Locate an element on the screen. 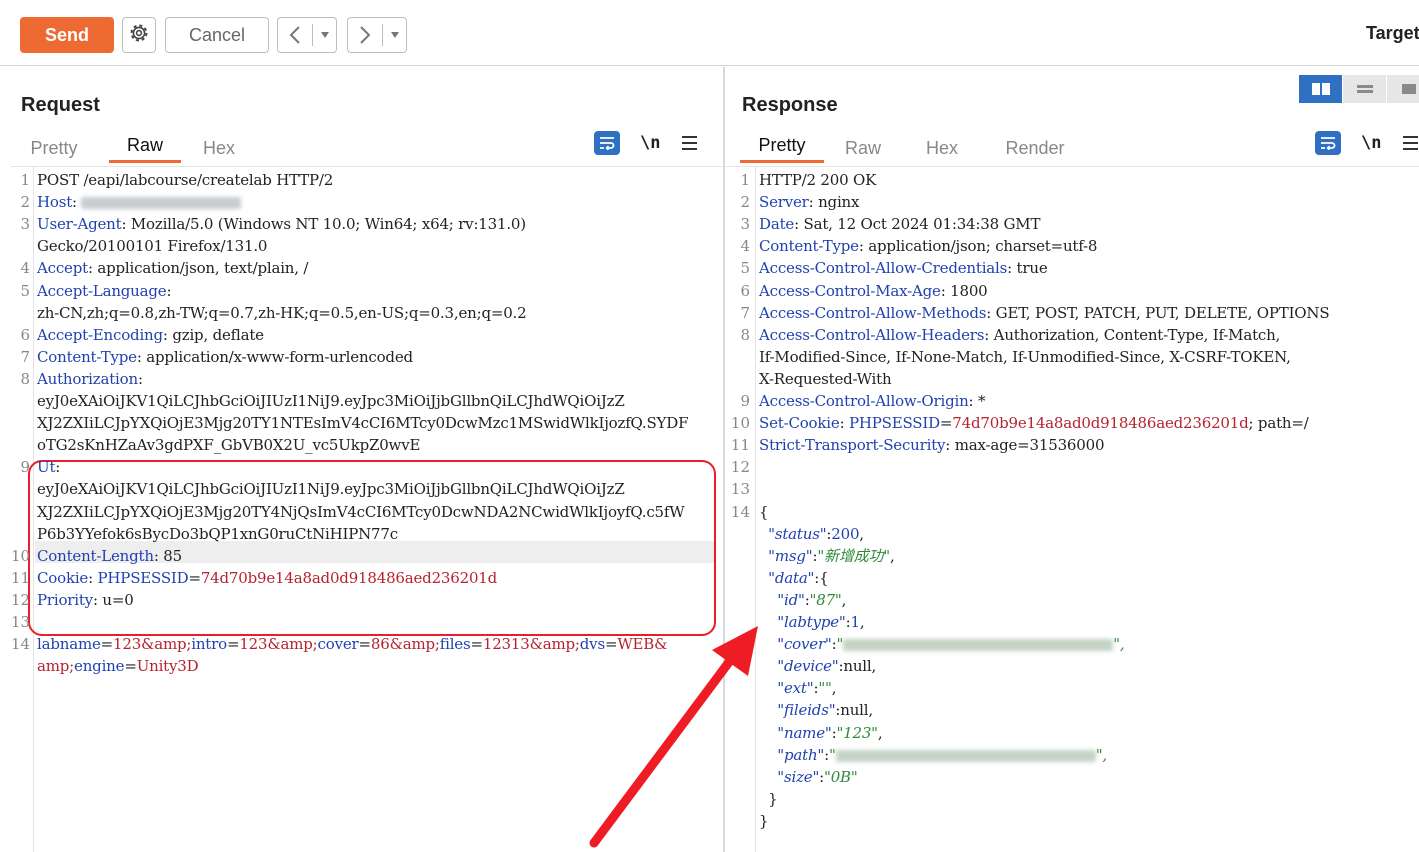 The image size is (1419, 852). code-line: } is located at coordinates (764, 821).